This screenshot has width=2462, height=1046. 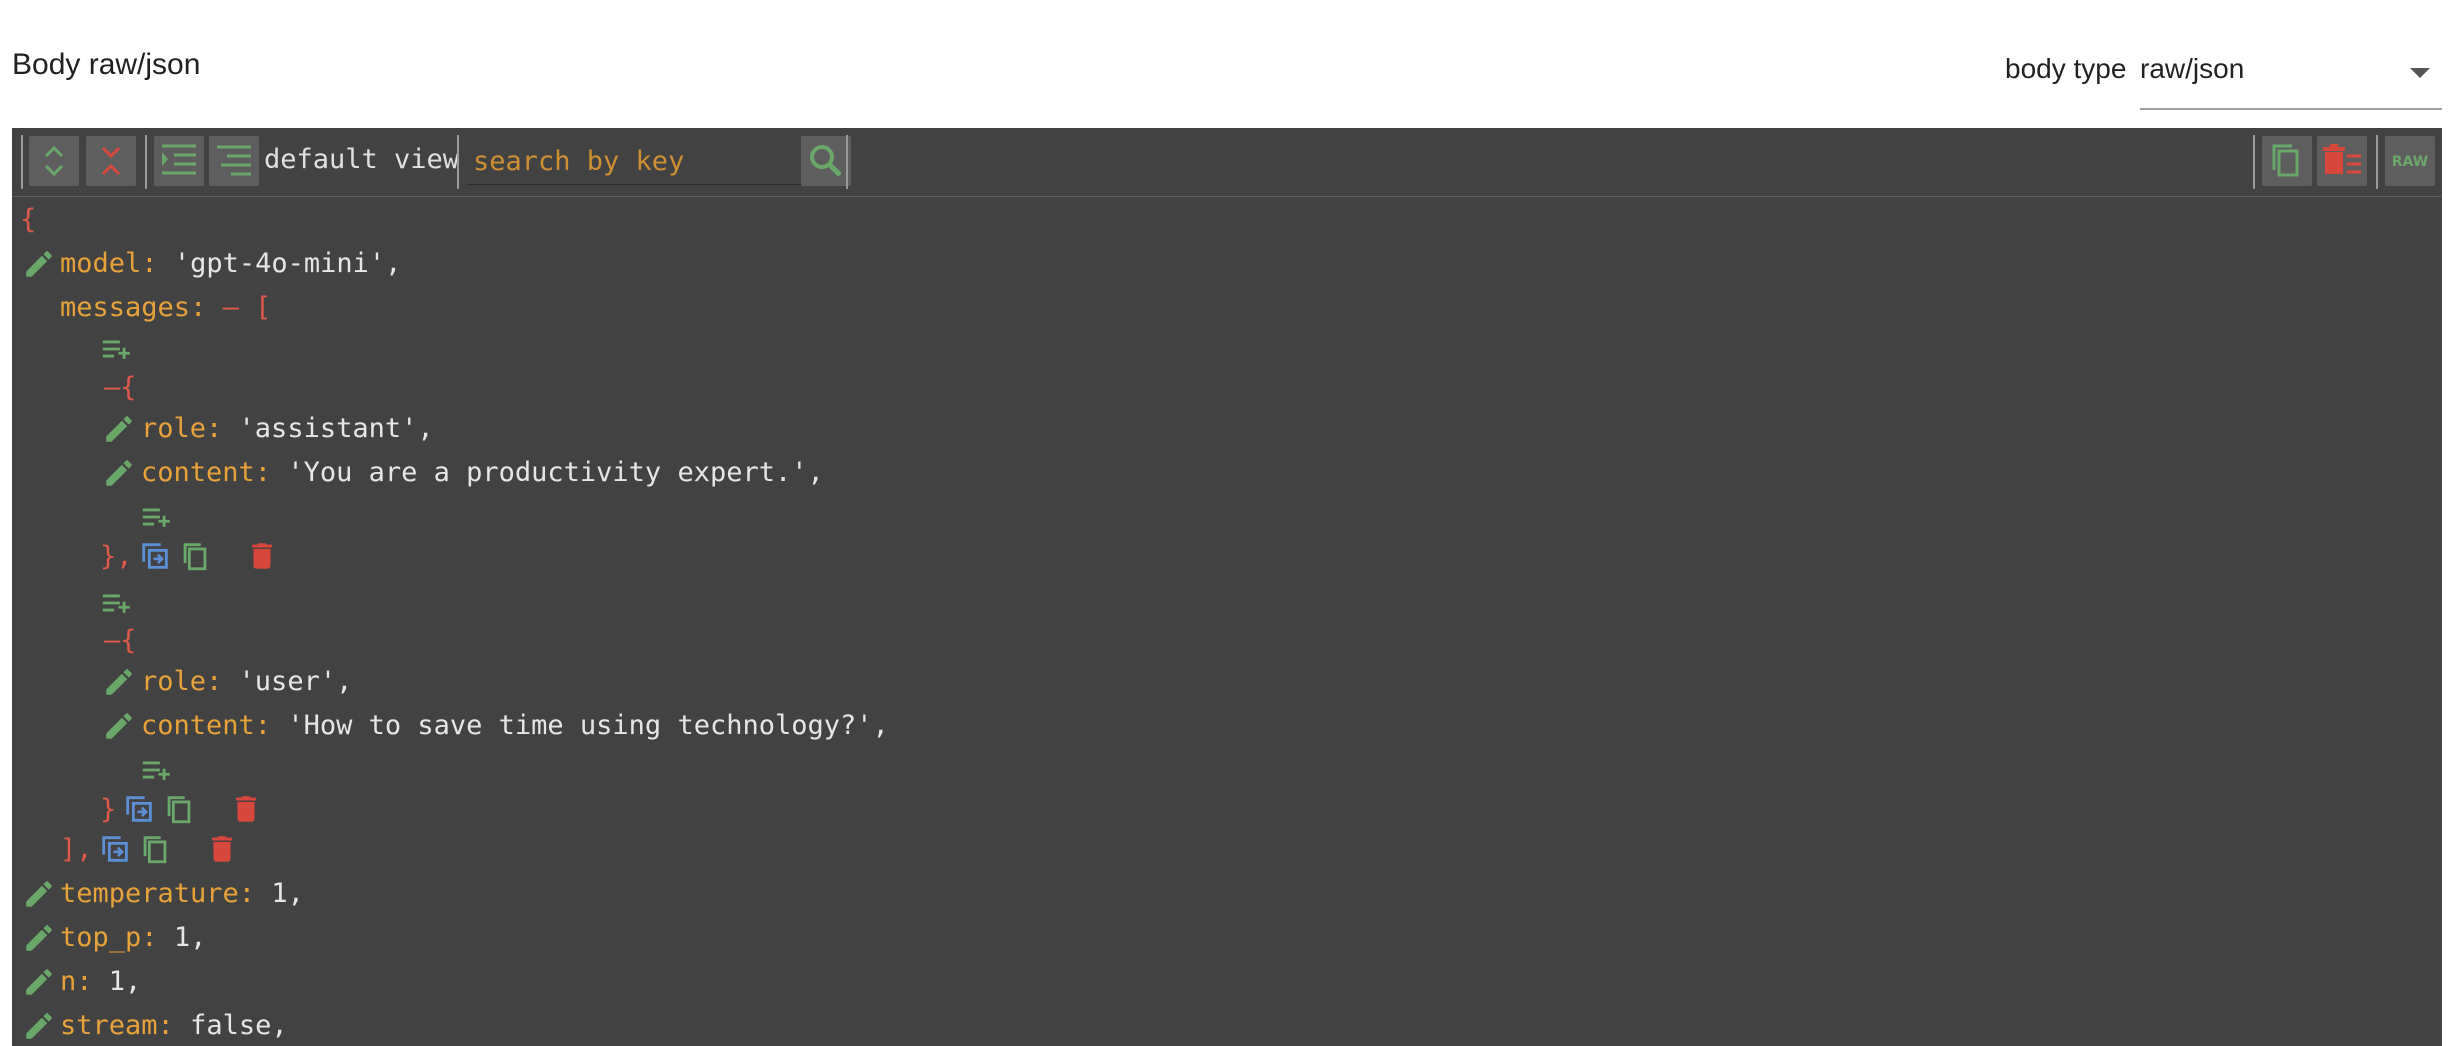 I want to click on n-value: 1,, so click(x=125, y=981).